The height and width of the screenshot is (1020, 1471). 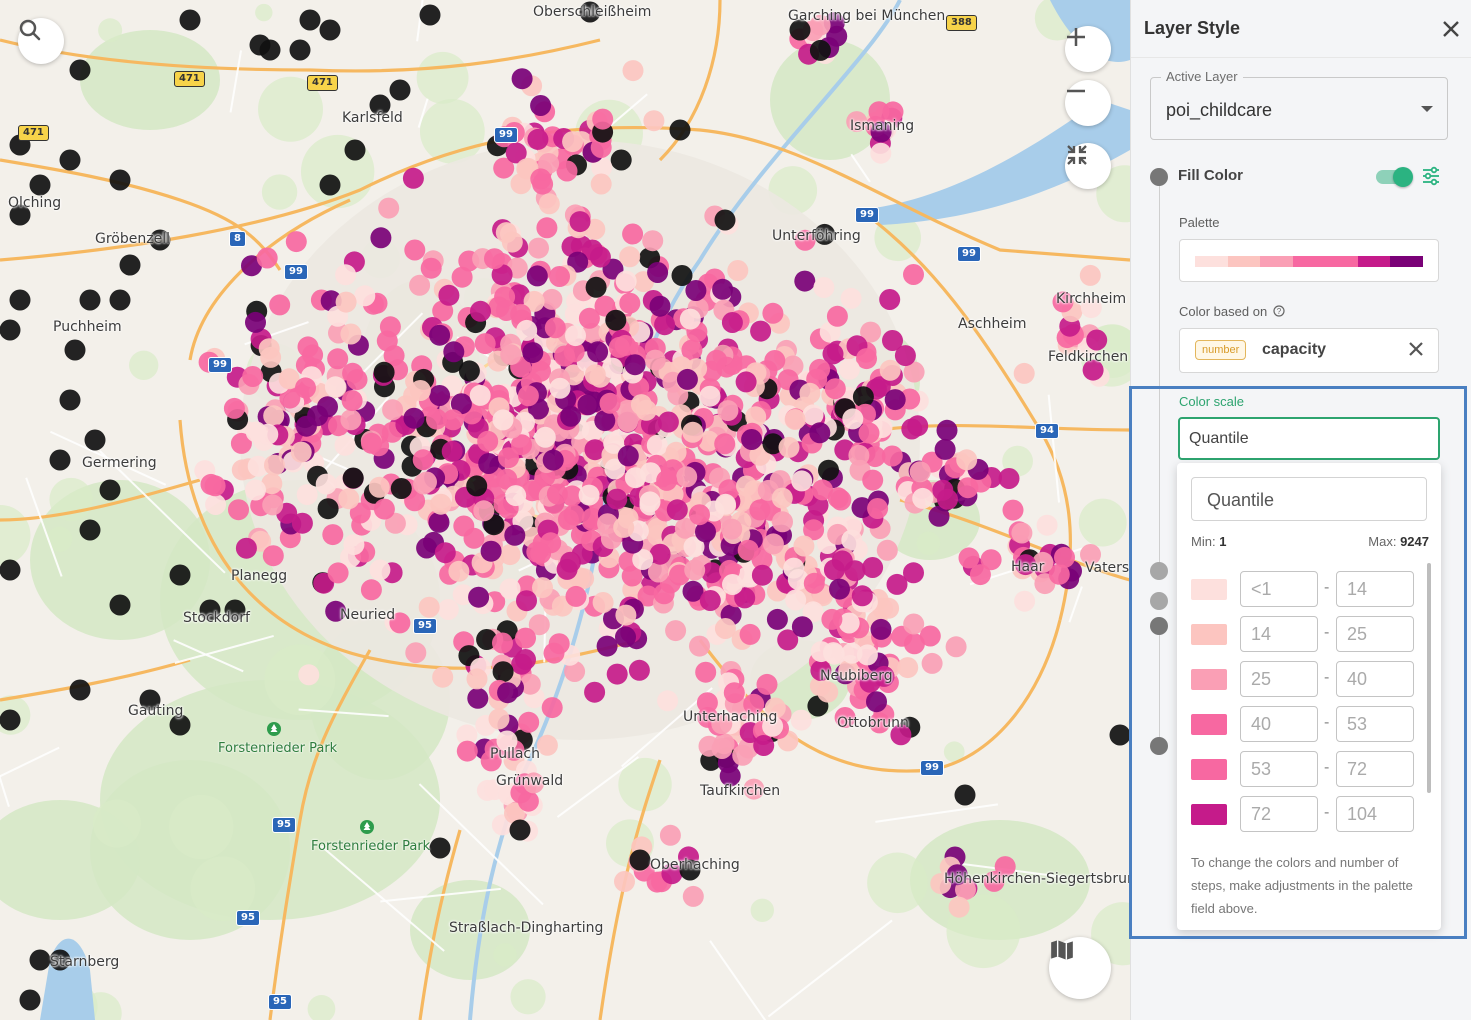 What do you see at coordinates (1088, 49) in the screenshot?
I see `zoom-in-button` at bounding box center [1088, 49].